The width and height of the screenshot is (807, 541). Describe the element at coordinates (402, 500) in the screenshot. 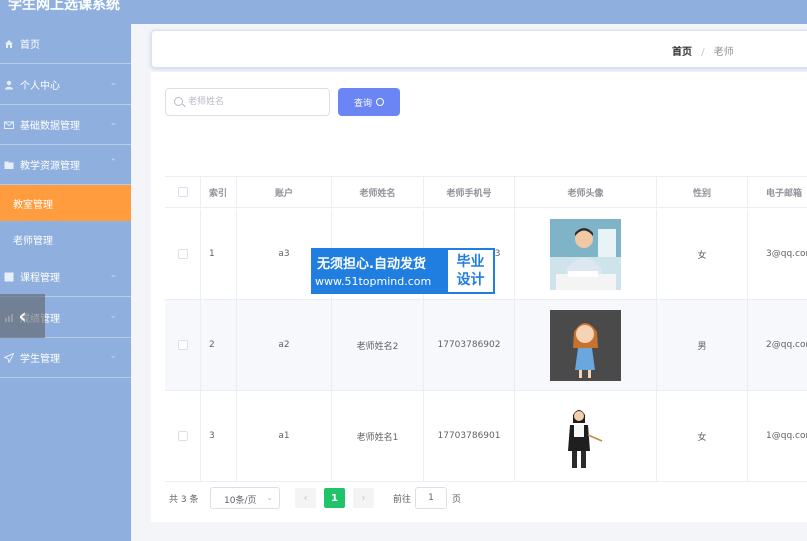

I see `goto-label: 前往` at that location.